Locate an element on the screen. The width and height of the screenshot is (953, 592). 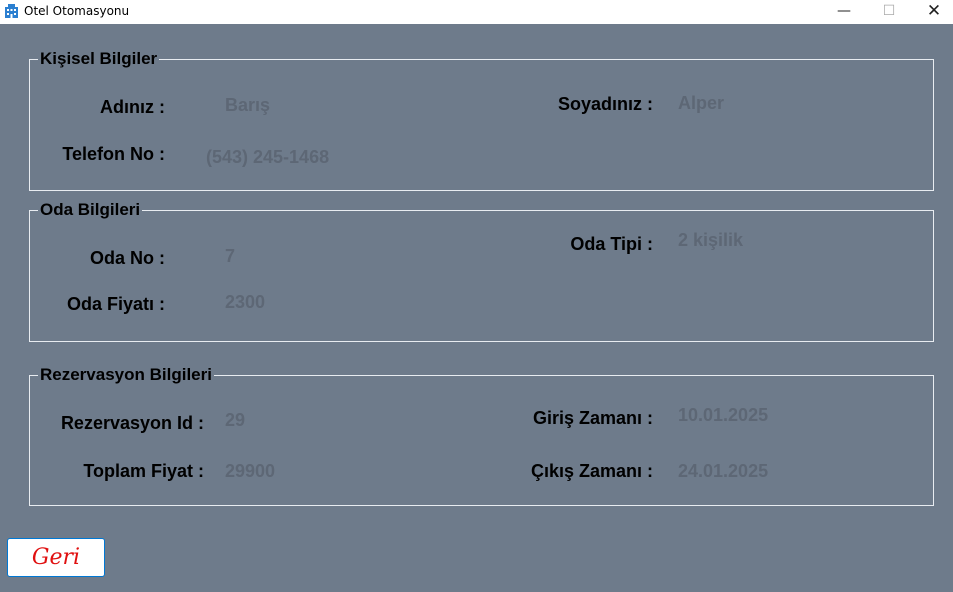
phone-value: (543) 245-1468 is located at coordinates (268, 157).